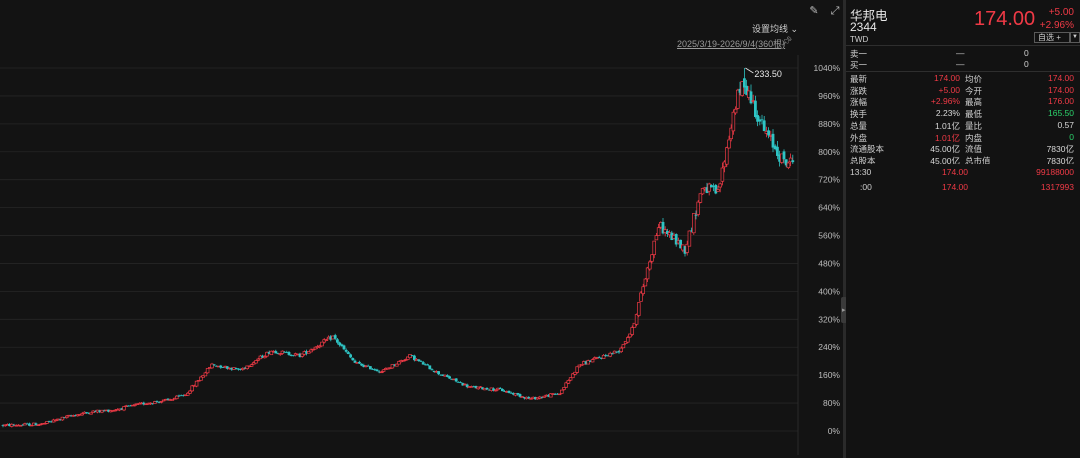 The image size is (1080, 458). Describe the element at coordinates (859, 79) in the screenshot. I see `stat-label: 最新` at that location.